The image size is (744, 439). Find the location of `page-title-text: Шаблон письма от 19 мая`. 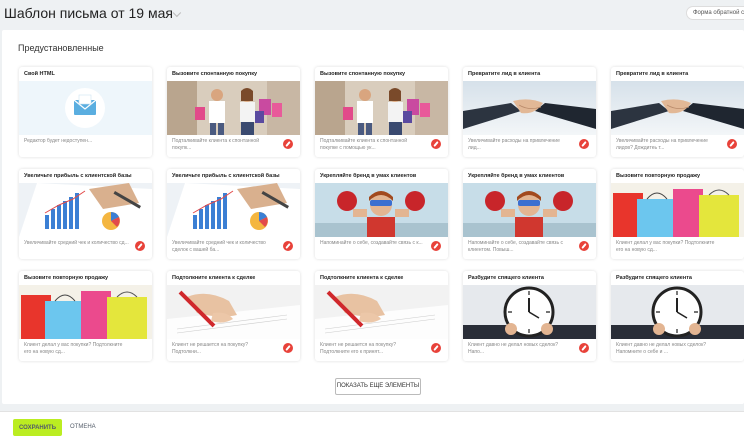

page-title-text: Шаблон письма от 19 мая is located at coordinates (88, 13).